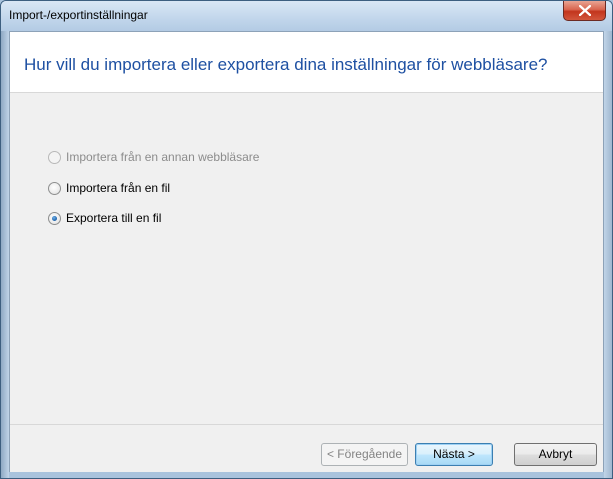 The width and height of the screenshot is (613, 479). I want to click on radio-export-to-file: Exportera till en fil, so click(104, 218).